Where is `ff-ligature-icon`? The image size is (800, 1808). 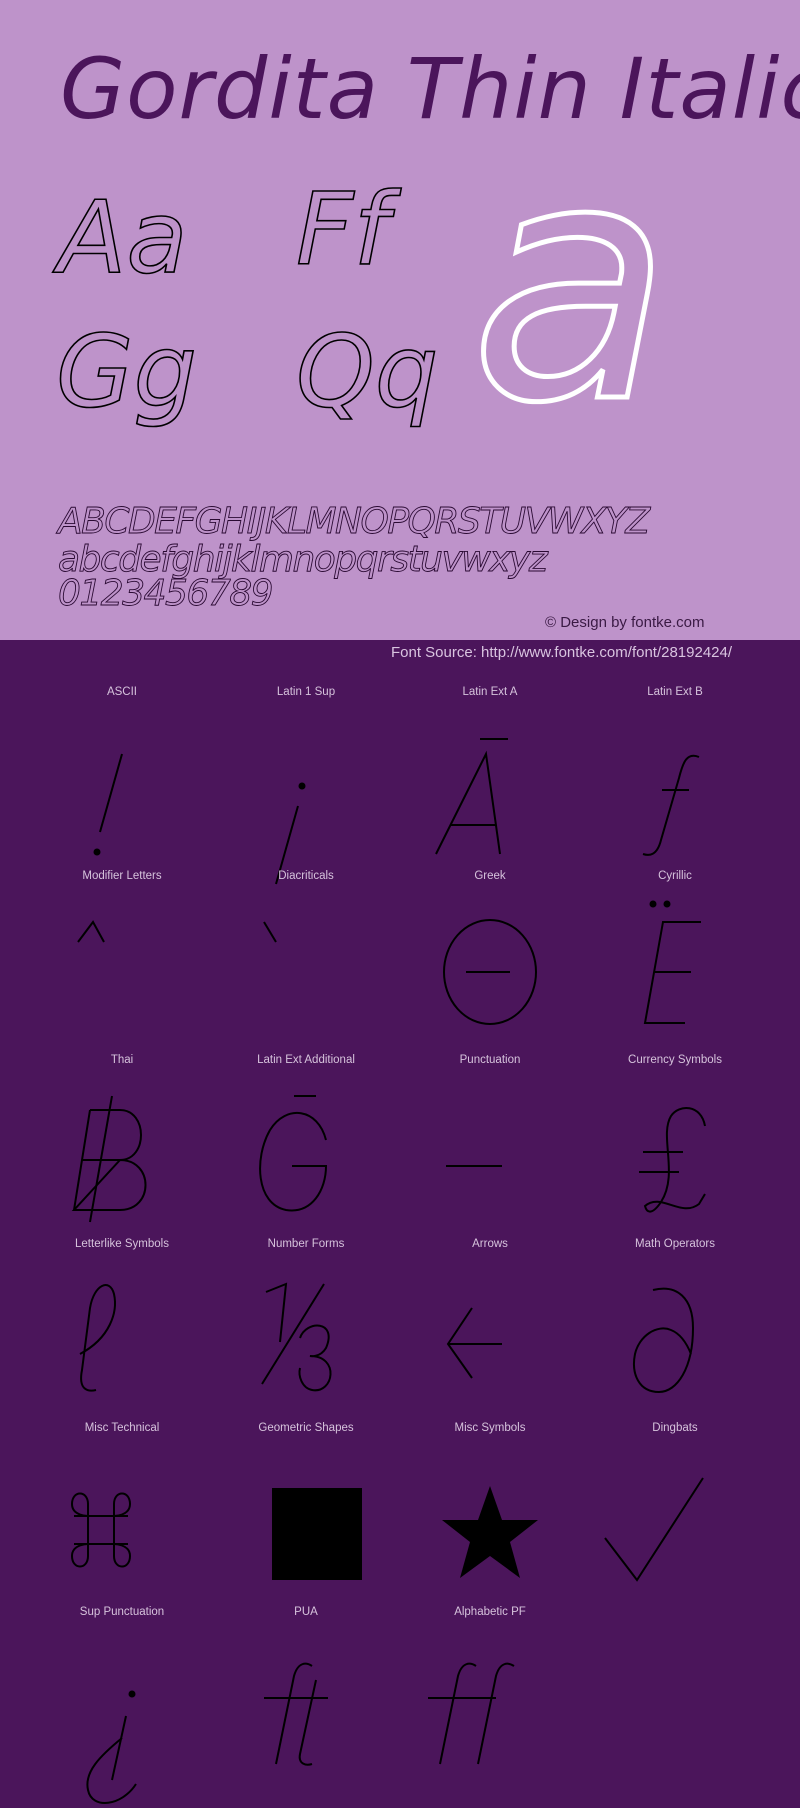 ff-ligature-icon is located at coordinates (490, 1706).